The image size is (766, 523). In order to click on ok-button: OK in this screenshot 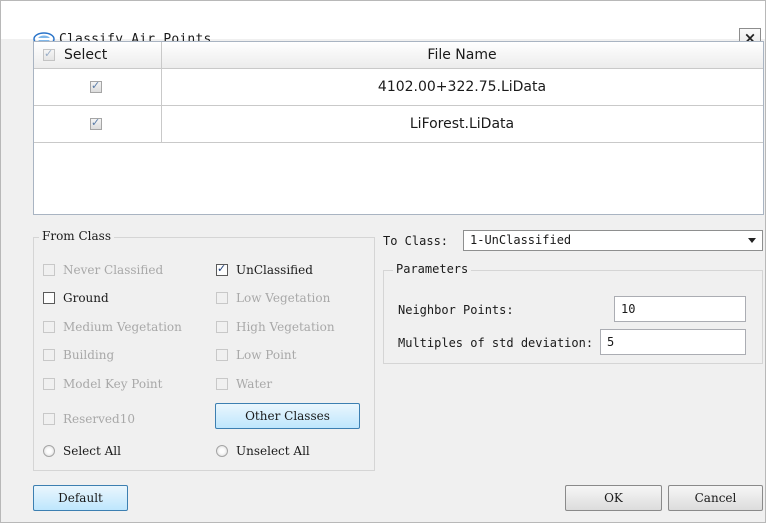, I will do `click(613, 498)`.